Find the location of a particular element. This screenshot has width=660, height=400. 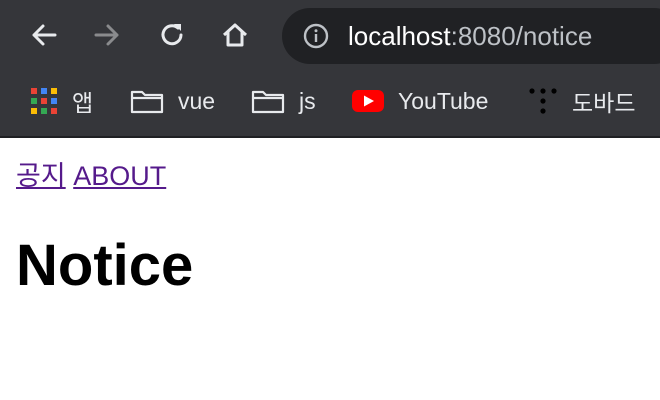

forward-button is located at coordinates (107, 35).